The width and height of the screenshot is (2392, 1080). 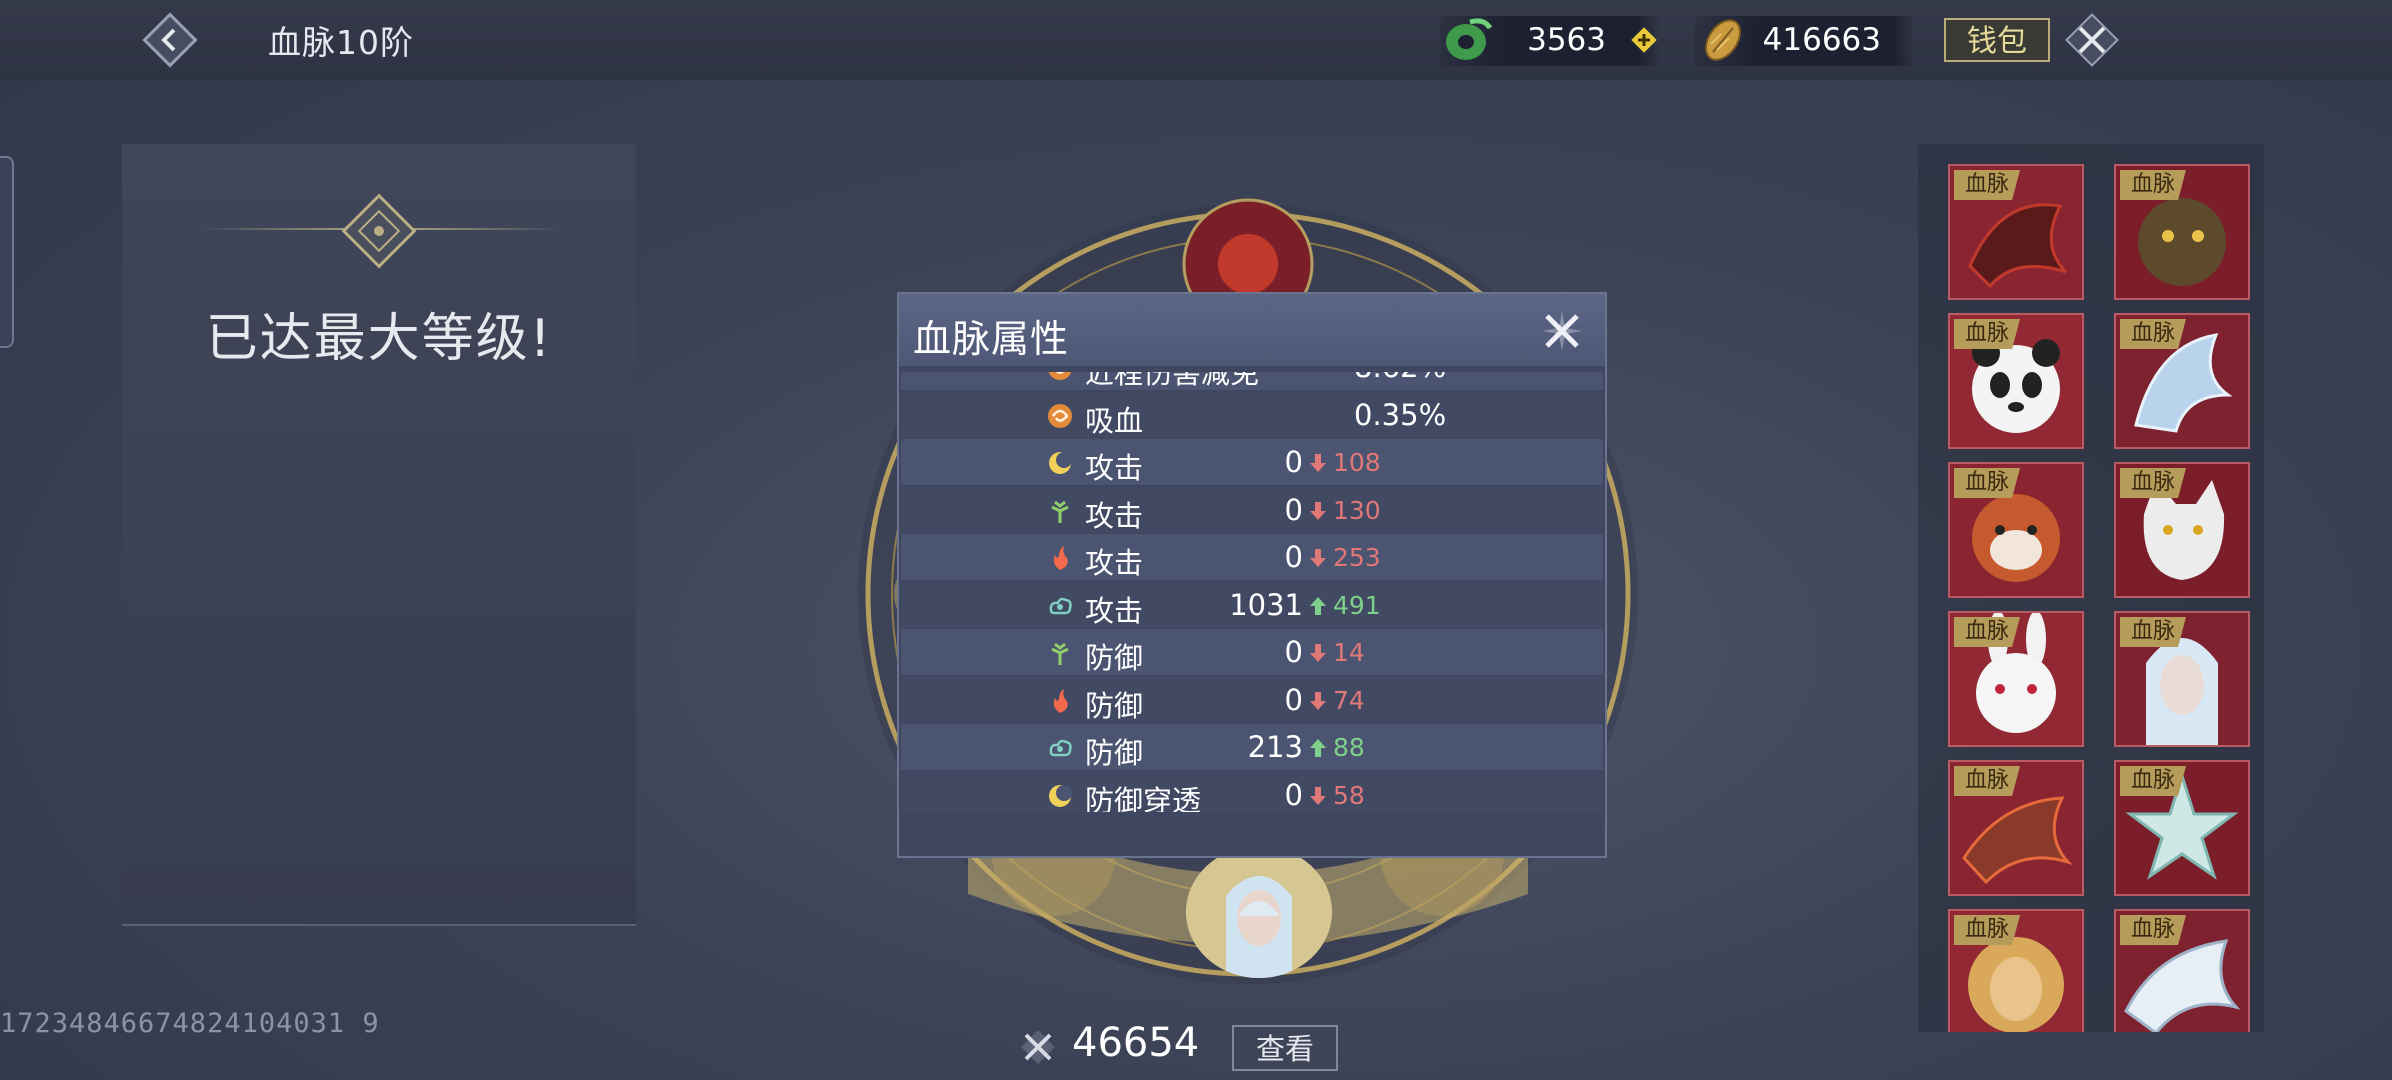 What do you see at coordinates (379, 339) in the screenshot?
I see `max-level-text: 已达最大等级!` at bounding box center [379, 339].